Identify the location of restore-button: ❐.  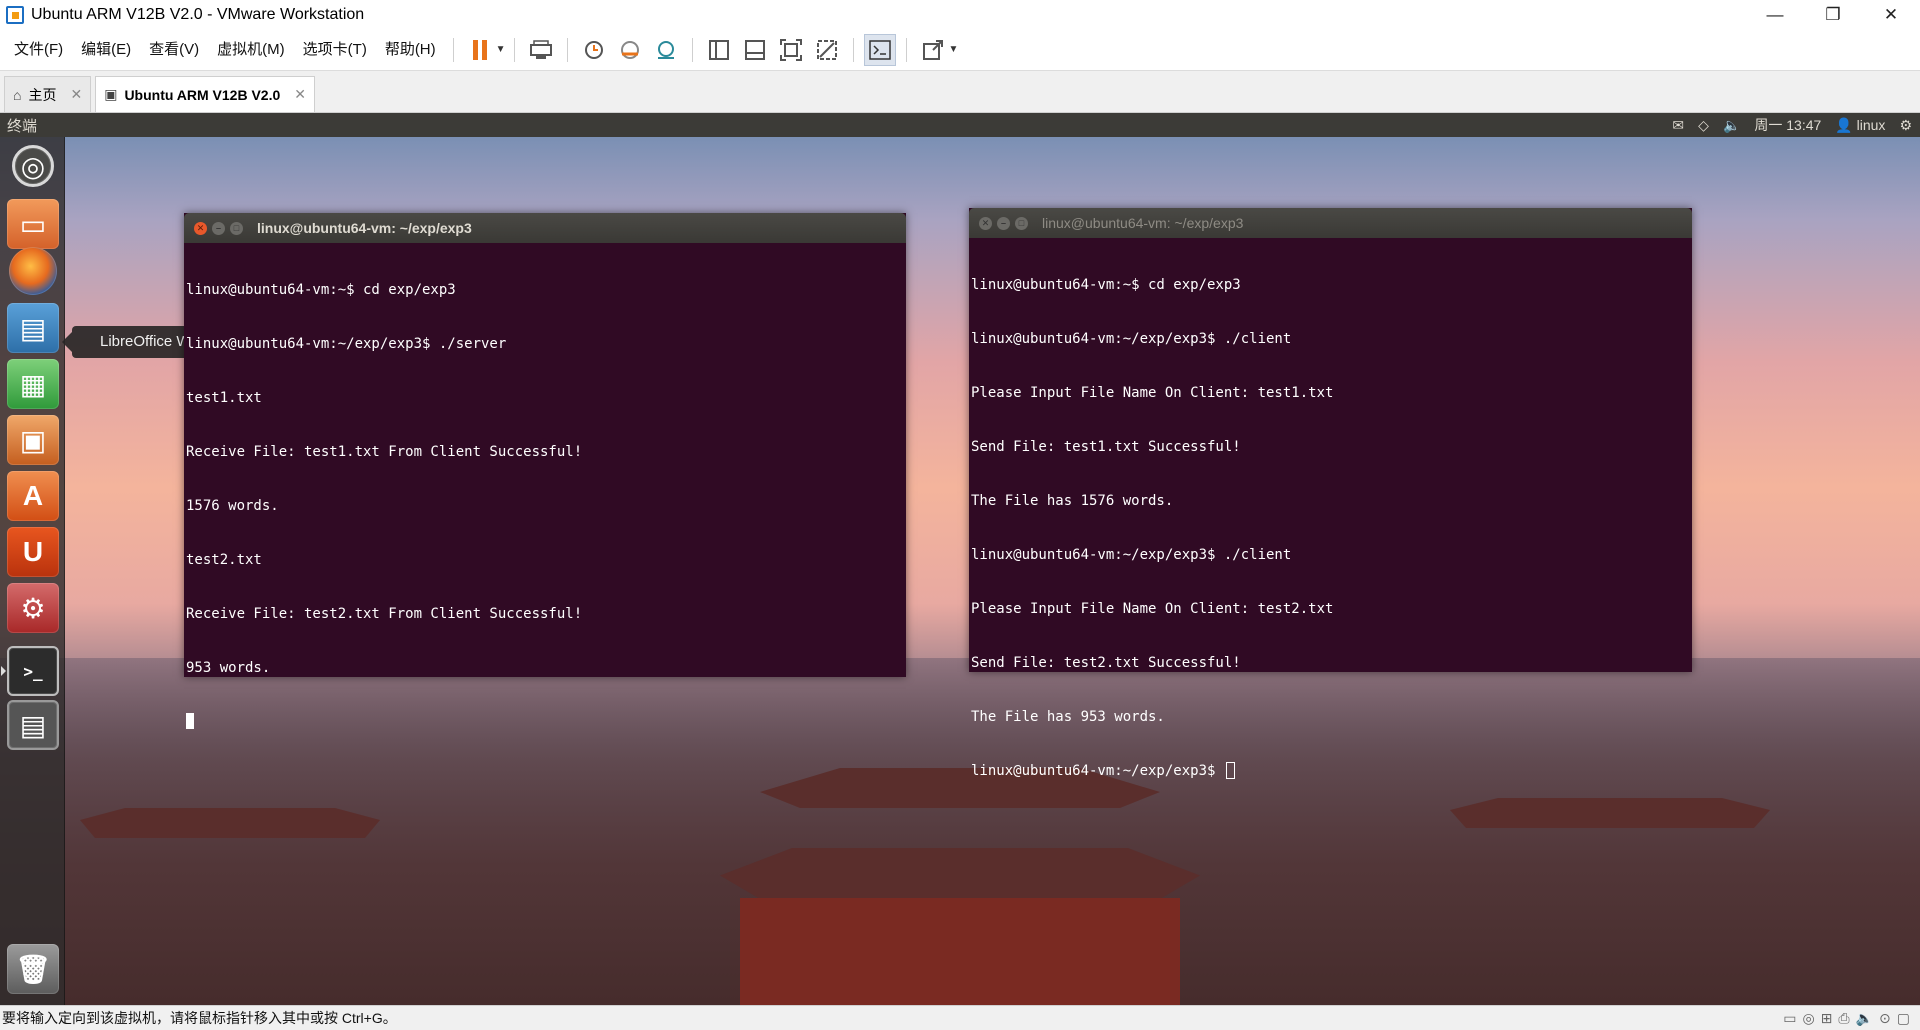
(1833, 14).